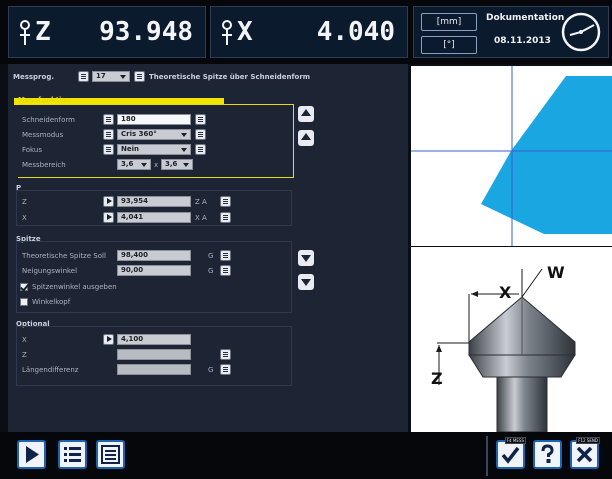  Describe the element at coordinates (156, 165) in the screenshot. I see `messbereich-separator: x` at that location.